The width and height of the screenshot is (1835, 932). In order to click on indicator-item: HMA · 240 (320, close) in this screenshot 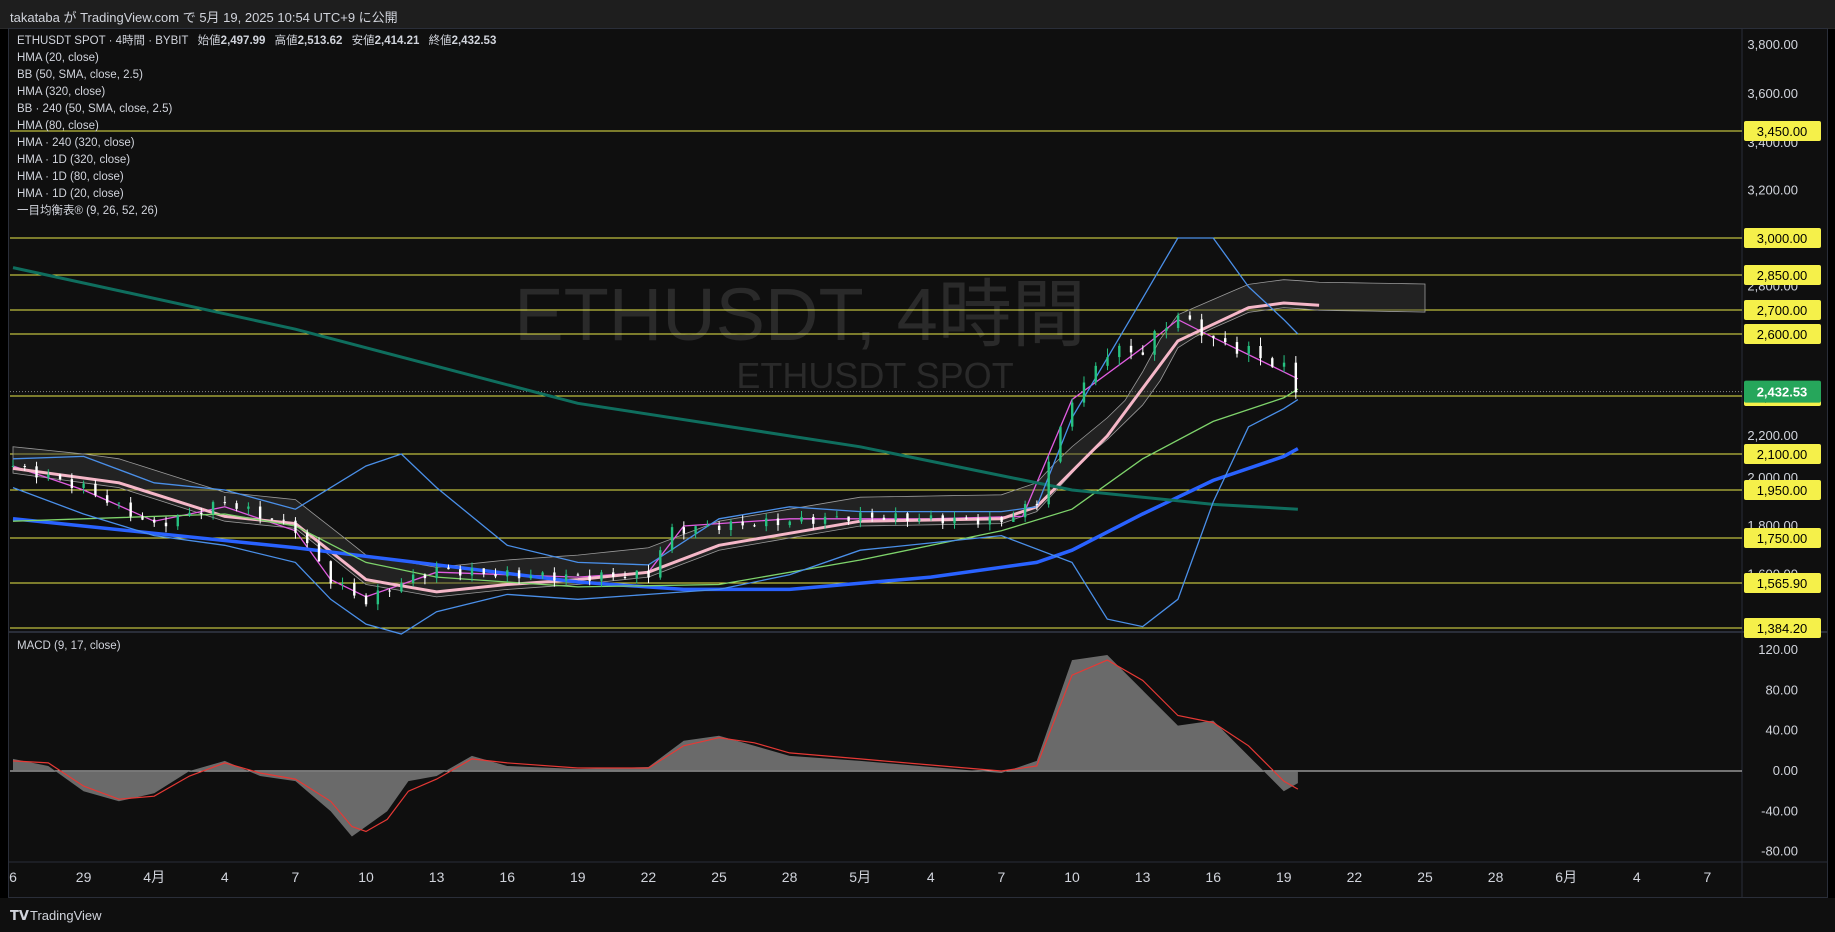, I will do `click(259, 143)`.